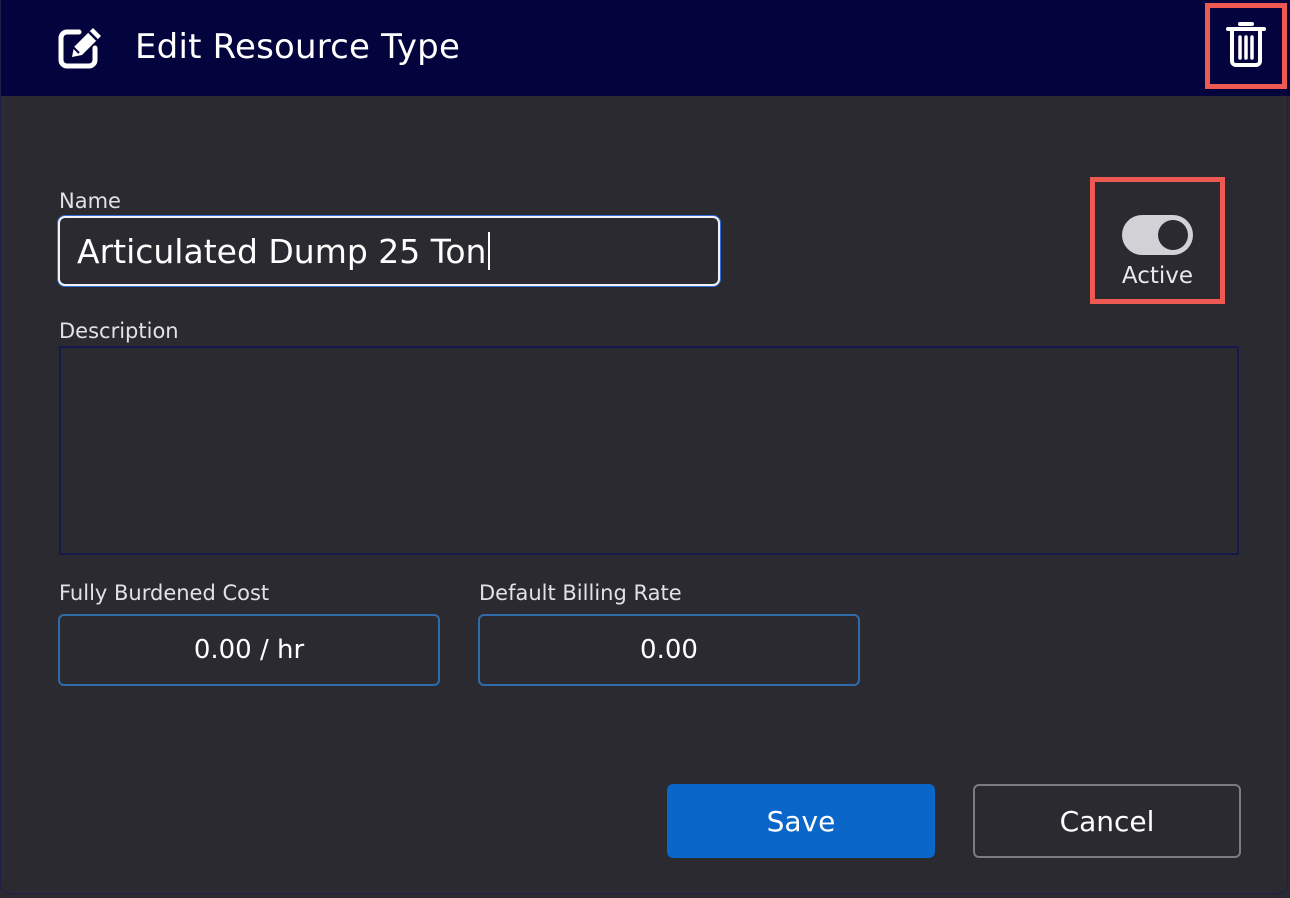 Image resolution: width=1290 pixels, height=898 pixels. Describe the element at coordinates (801, 821) in the screenshot. I see `save-button: Save` at that location.